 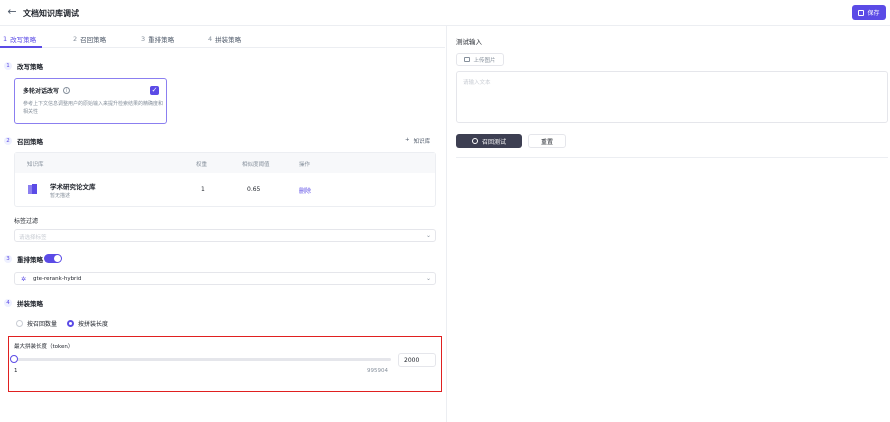 What do you see at coordinates (225, 179) in the screenshot?
I see `knowledge-base-table: 知识库 权重 相似度阈值 操作 学术研究论文库 暂无描述 1 0.65 删除` at bounding box center [225, 179].